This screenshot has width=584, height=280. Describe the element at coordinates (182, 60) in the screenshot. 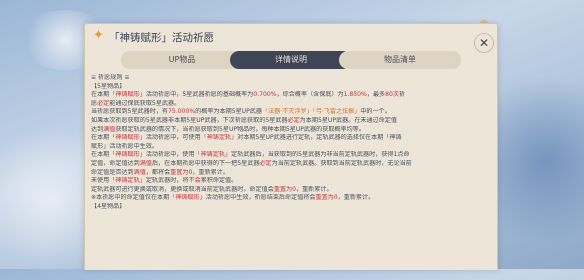

I see `tab-up-items: UP物品` at that location.